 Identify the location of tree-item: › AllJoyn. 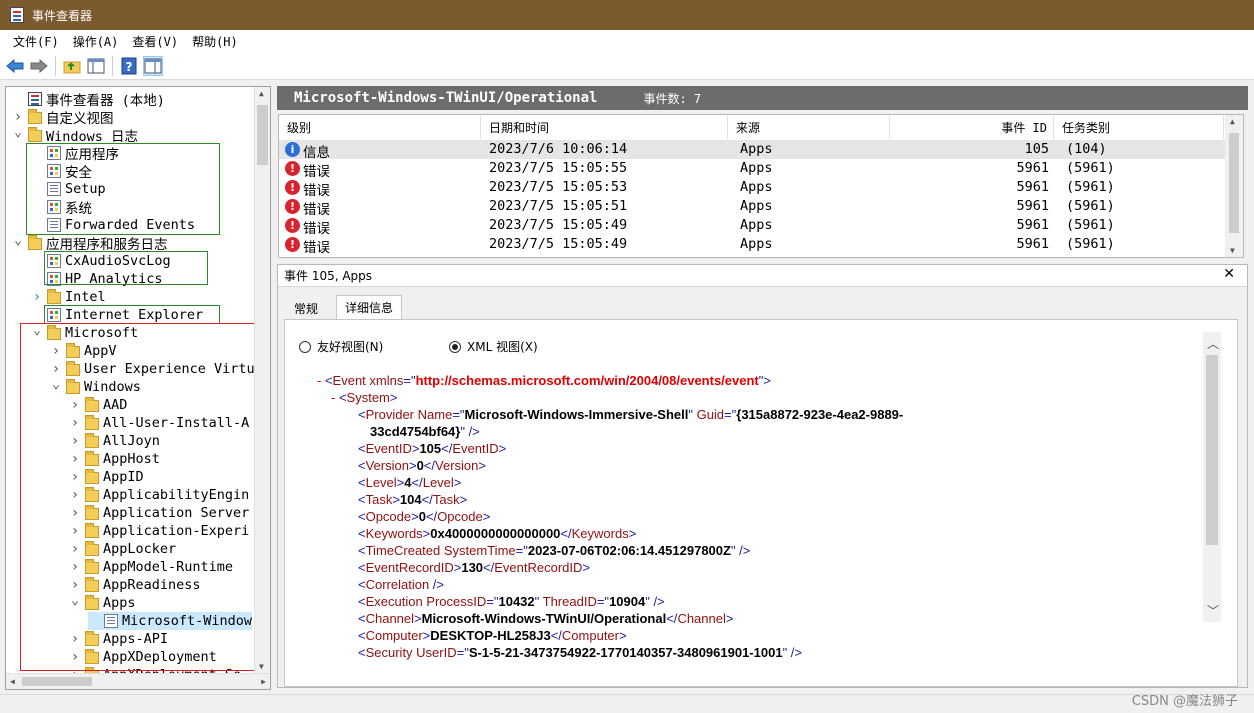
(114, 441).